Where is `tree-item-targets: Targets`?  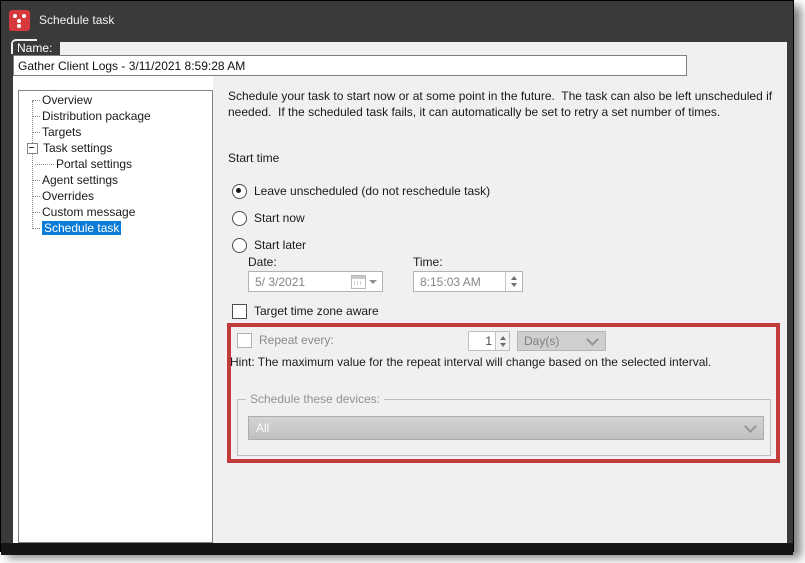 tree-item-targets: Targets is located at coordinates (115, 132).